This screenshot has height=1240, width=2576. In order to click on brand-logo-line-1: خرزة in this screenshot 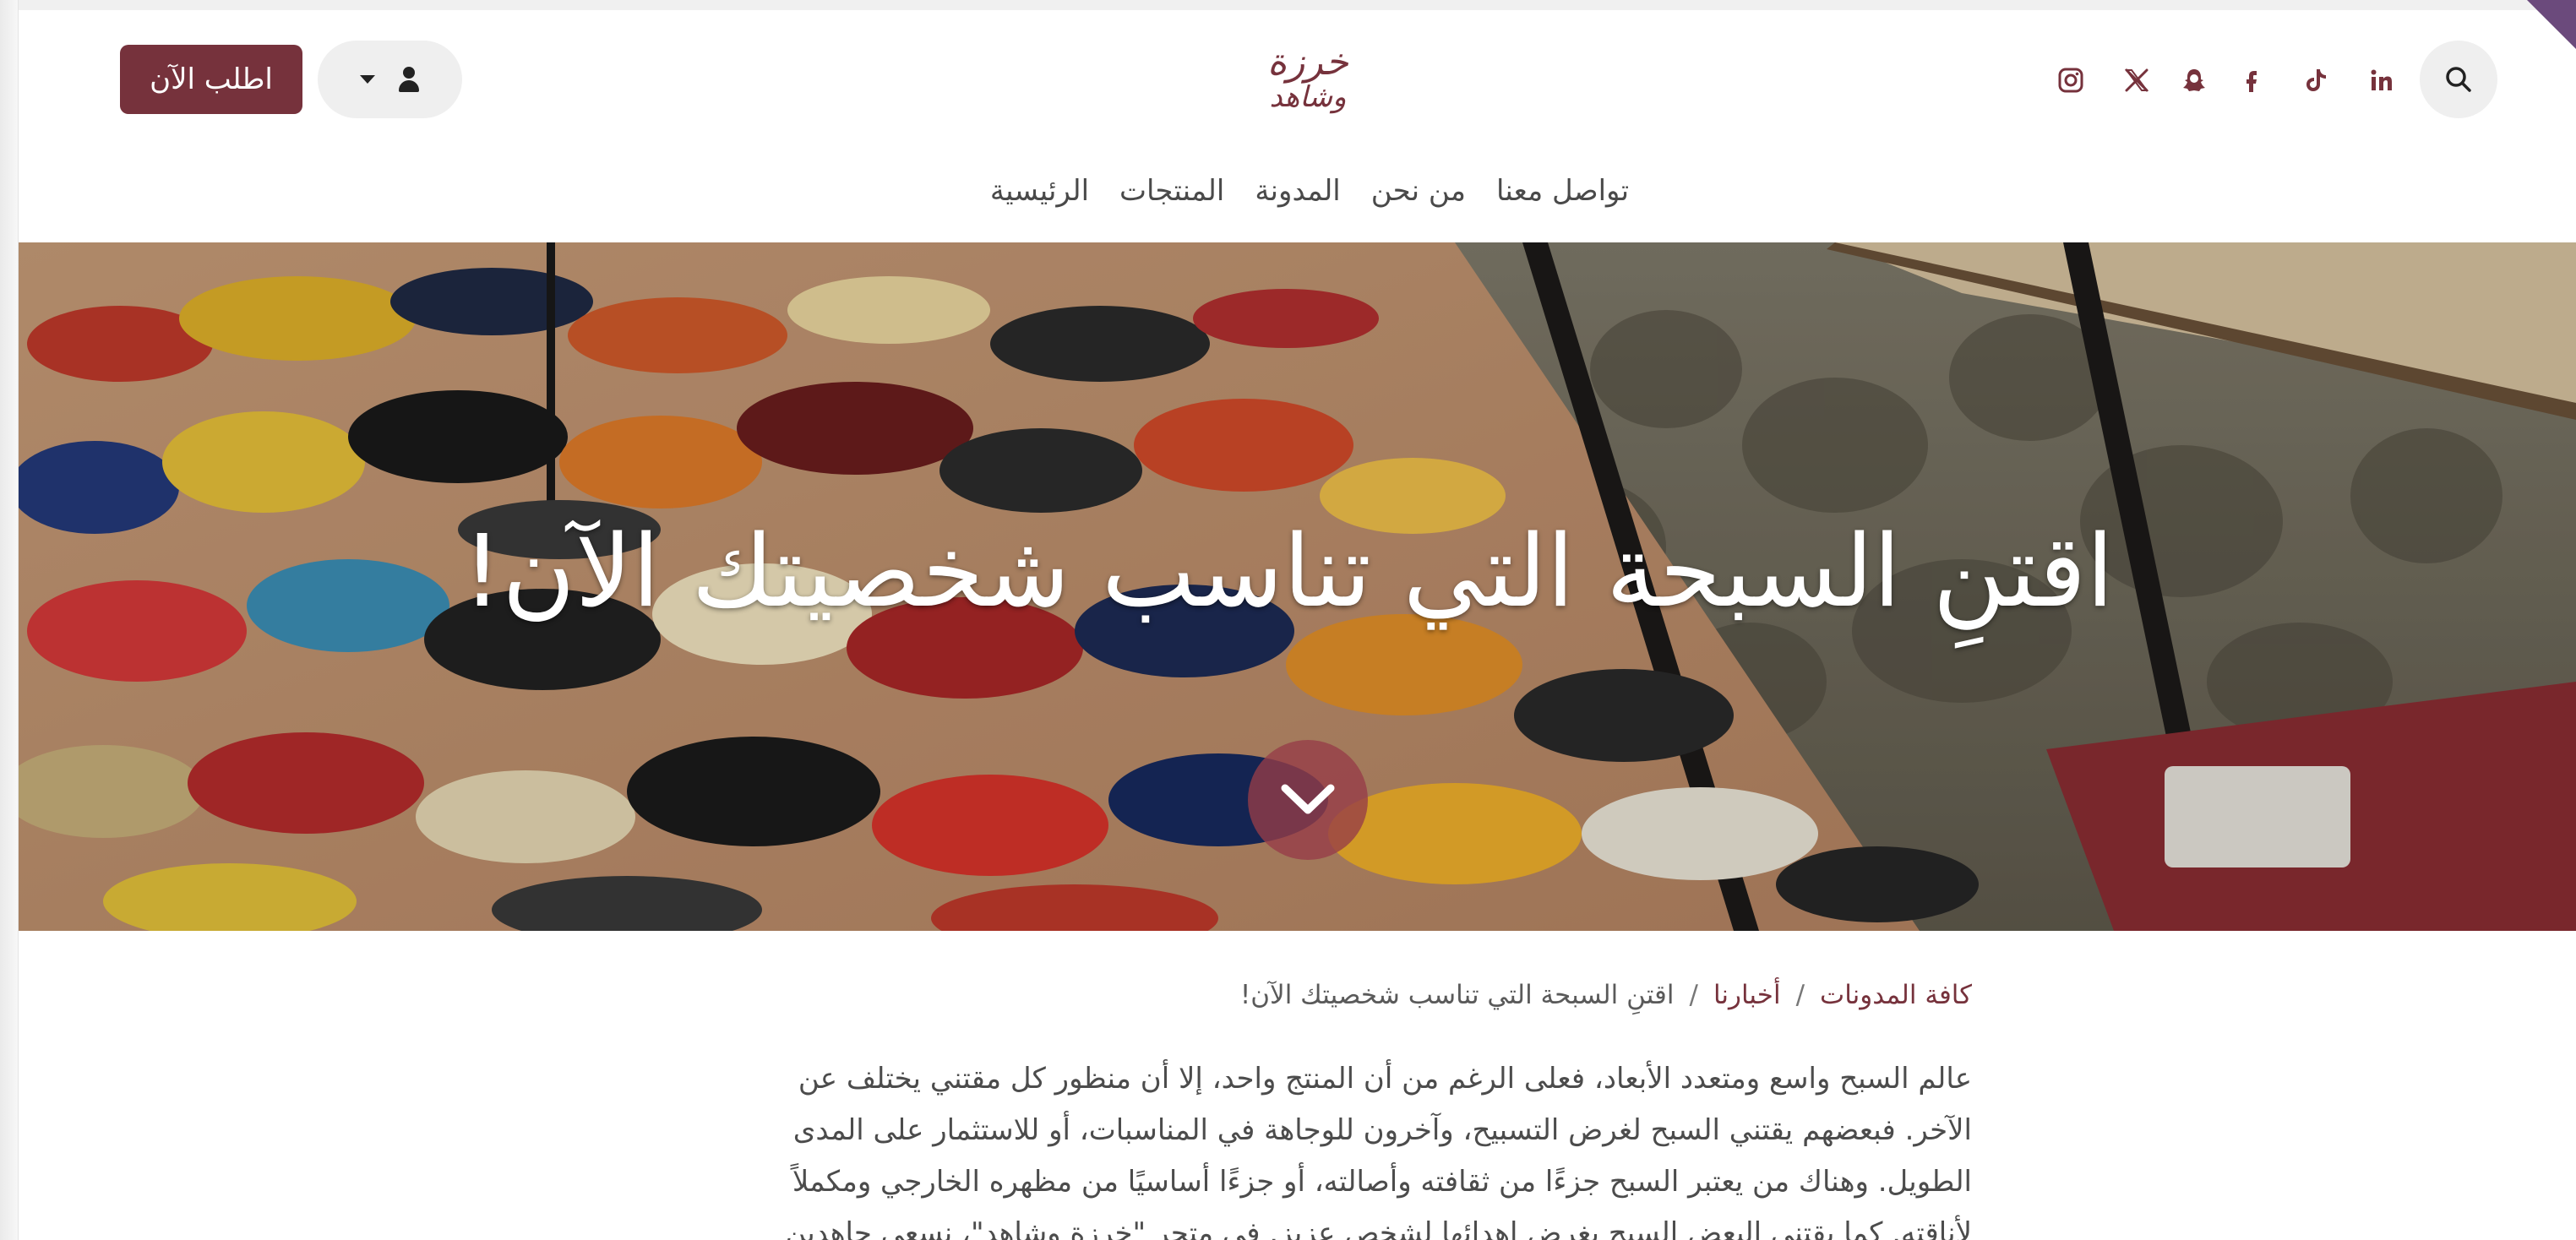, I will do `click(1307, 62)`.